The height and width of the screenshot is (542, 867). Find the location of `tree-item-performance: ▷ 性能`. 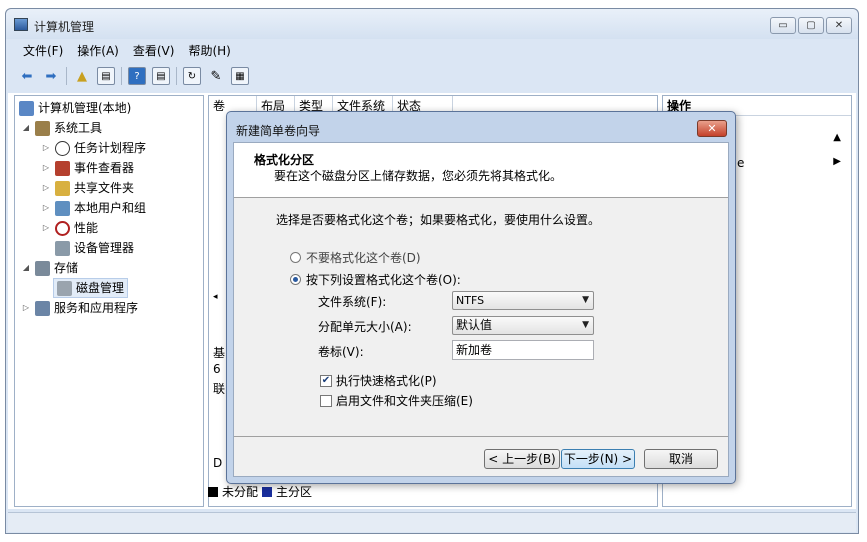

tree-item-performance: ▷ 性能 is located at coordinates (69, 228).